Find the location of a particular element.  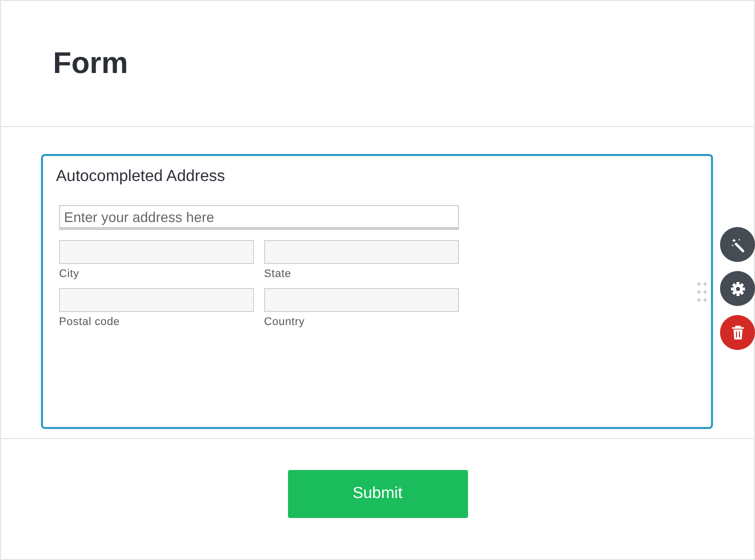

field-label: Country is located at coordinates (285, 322).